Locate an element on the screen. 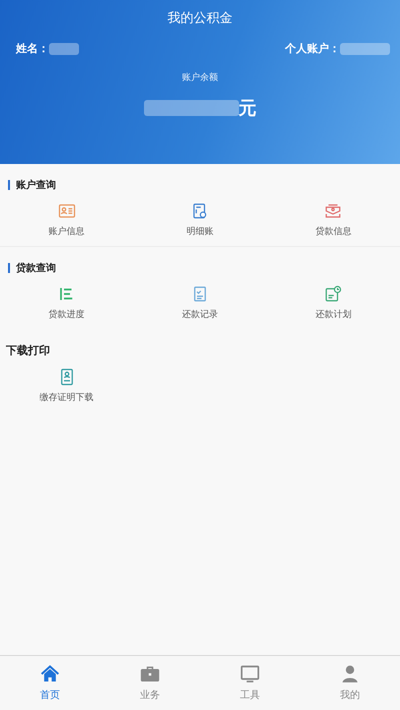  currency-unit: 元 is located at coordinates (247, 108).